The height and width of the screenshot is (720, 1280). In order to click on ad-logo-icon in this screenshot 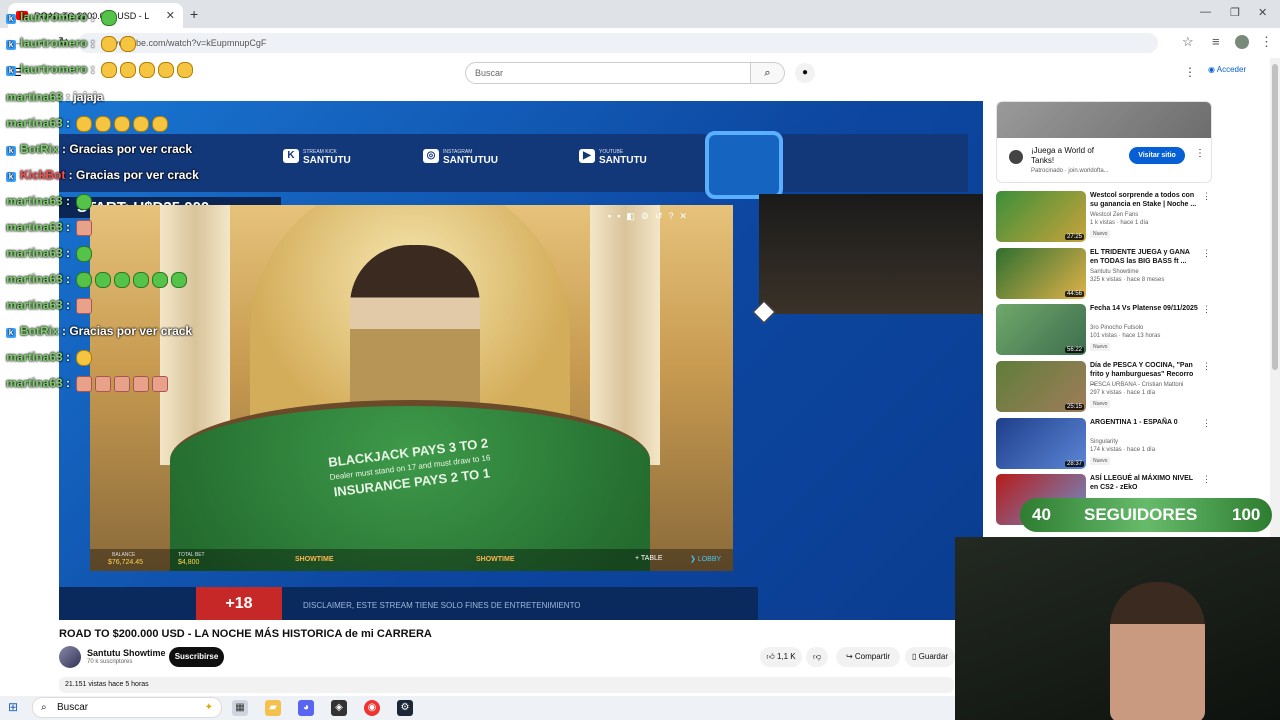, I will do `click(1016, 157)`.